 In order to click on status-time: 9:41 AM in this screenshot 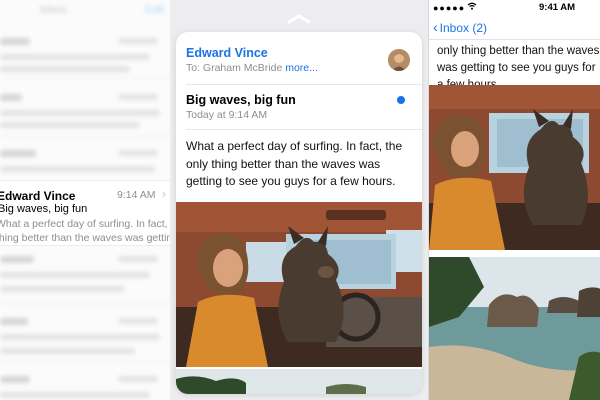, I will do `click(557, 7)`.